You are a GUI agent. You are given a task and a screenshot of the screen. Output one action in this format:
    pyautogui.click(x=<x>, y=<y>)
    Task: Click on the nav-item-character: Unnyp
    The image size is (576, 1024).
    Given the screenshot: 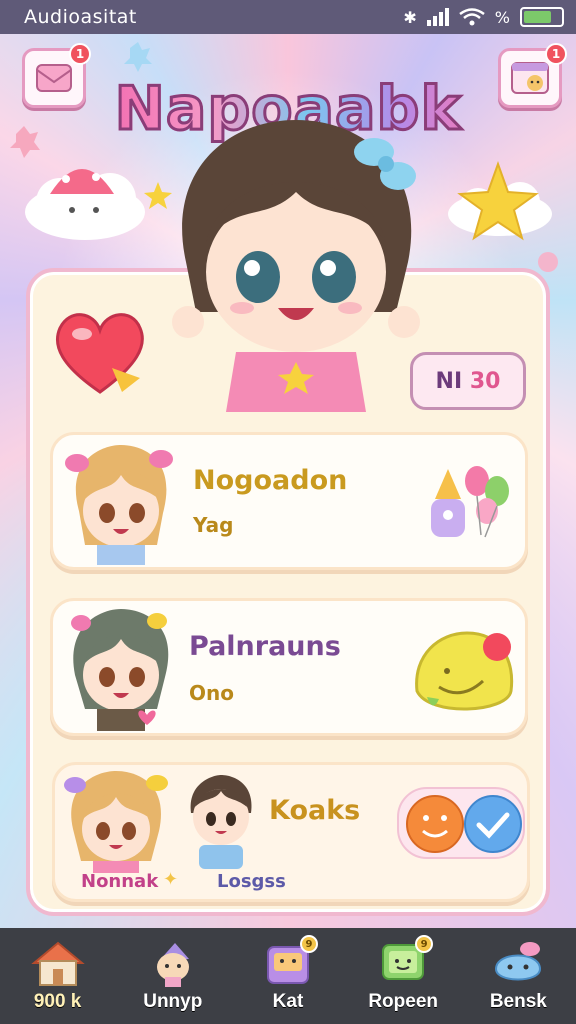 What is the action you would take?
    pyautogui.click(x=173, y=976)
    